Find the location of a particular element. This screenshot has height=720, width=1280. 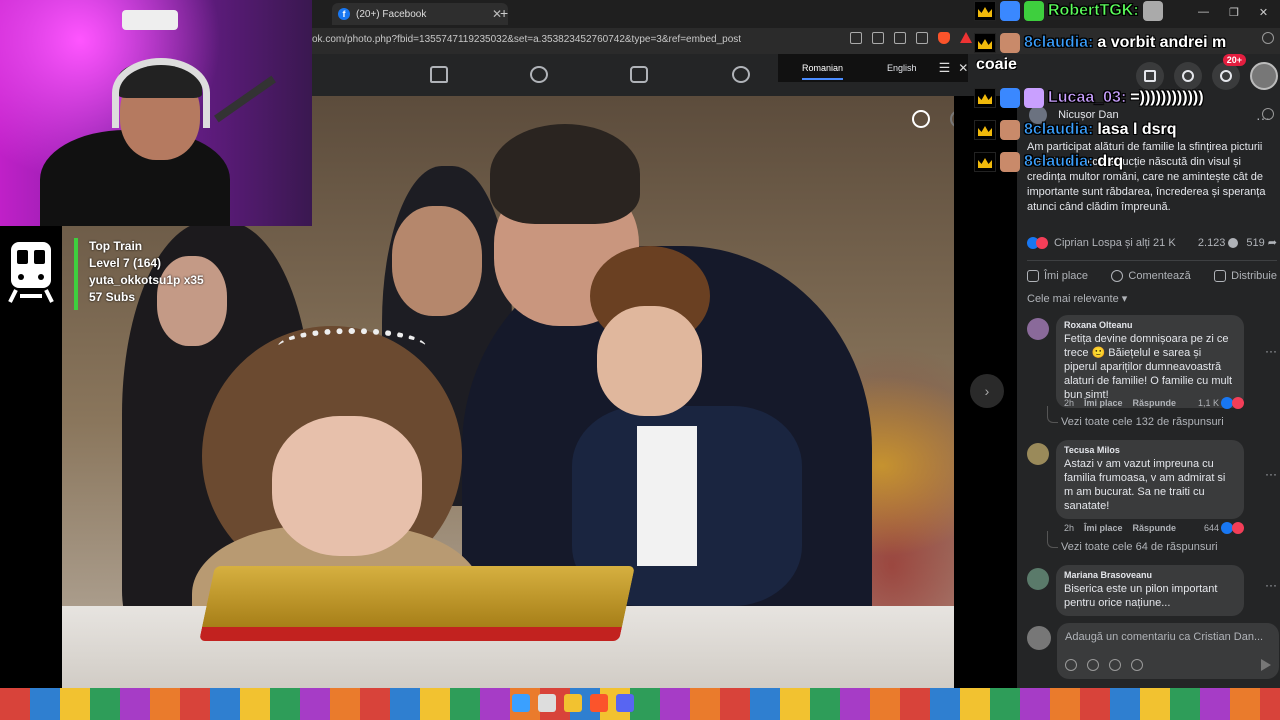

share-count: 519 is located at coordinates (1255, 243).